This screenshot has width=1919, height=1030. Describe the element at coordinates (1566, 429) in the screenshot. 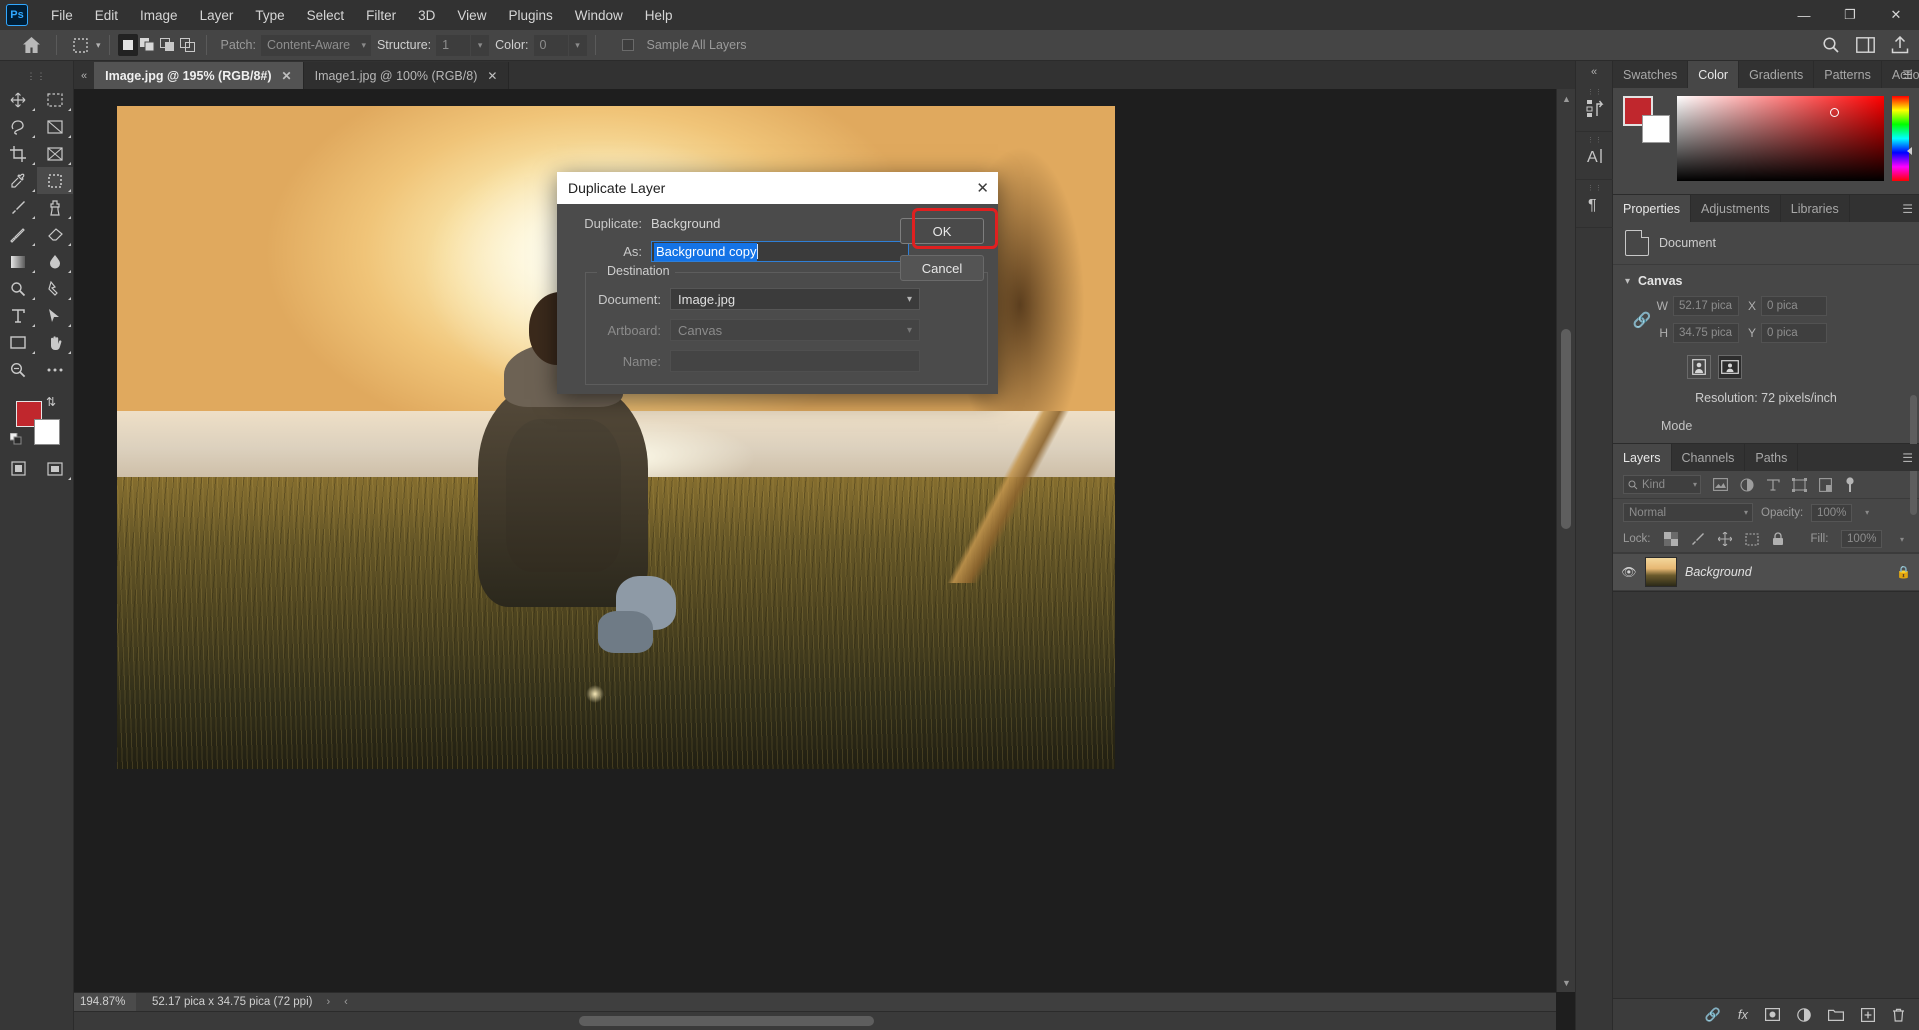

I see `vertical-scroll-thumb` at that location.